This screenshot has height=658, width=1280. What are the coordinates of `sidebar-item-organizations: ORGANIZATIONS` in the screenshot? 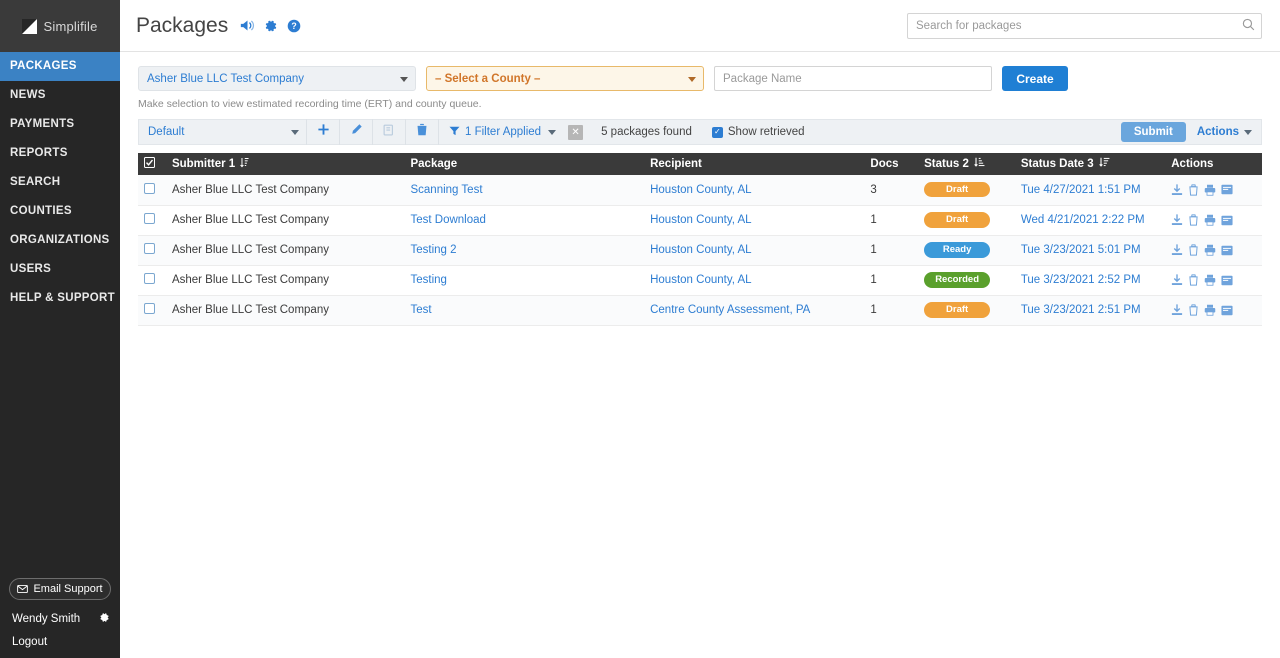 It's located at (60, 240).